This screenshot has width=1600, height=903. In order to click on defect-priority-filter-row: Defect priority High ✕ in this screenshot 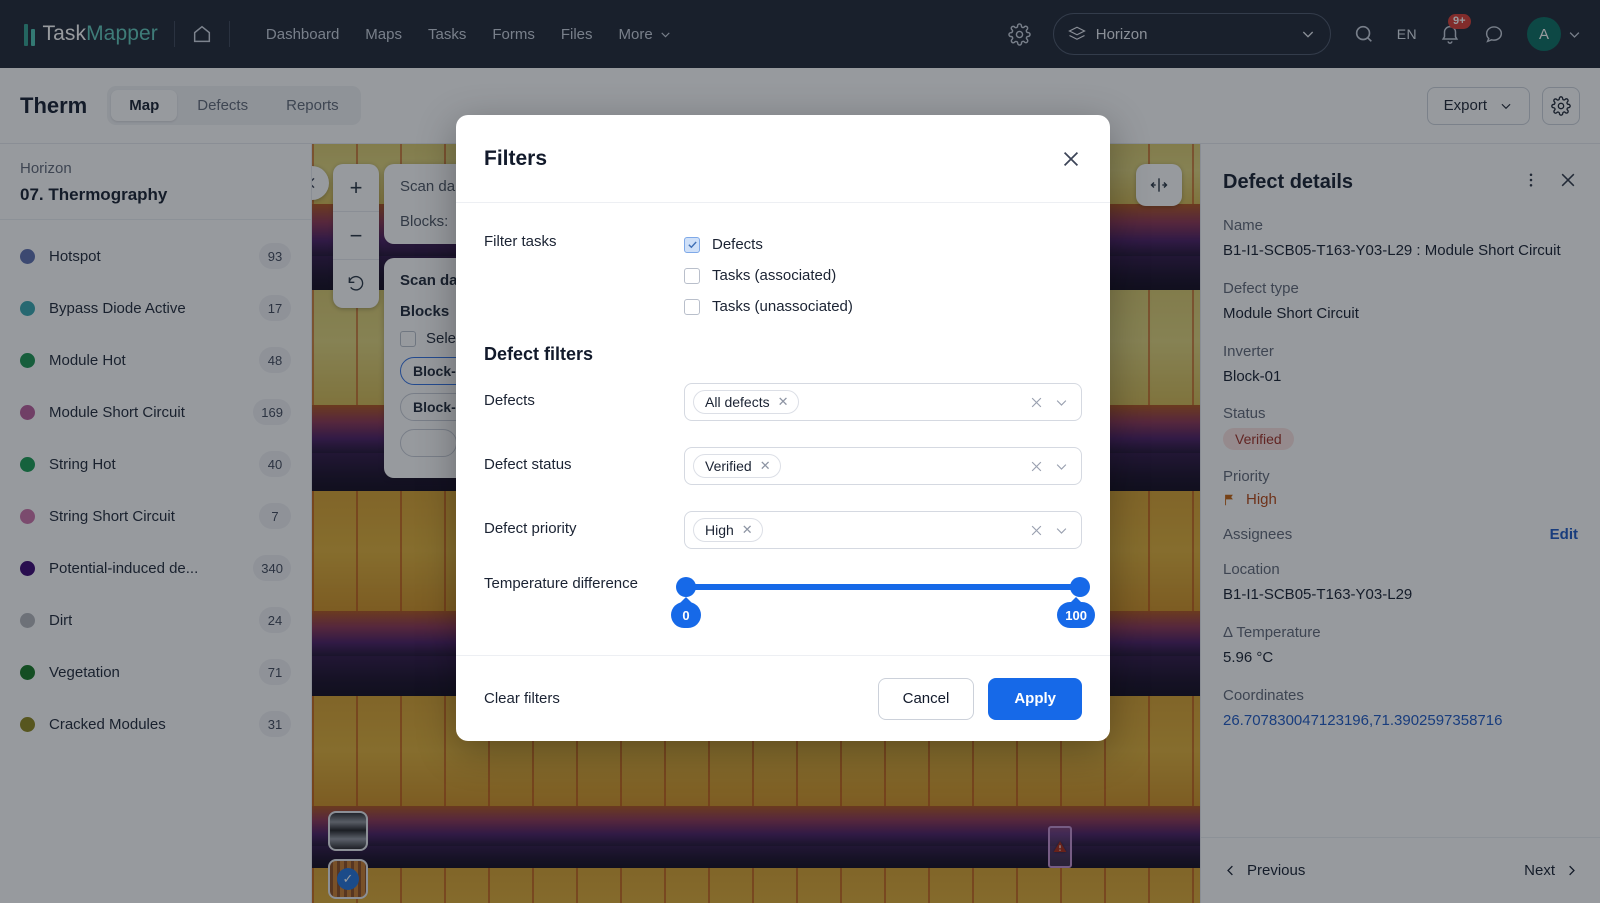, I will do `click(783, 530)`.